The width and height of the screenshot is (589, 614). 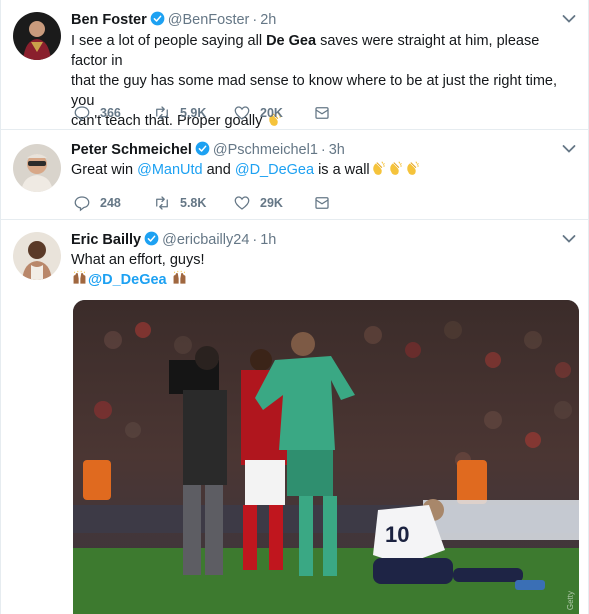 I want to click on display-name: Peter Schmeichel, so click(x=131, y=150).